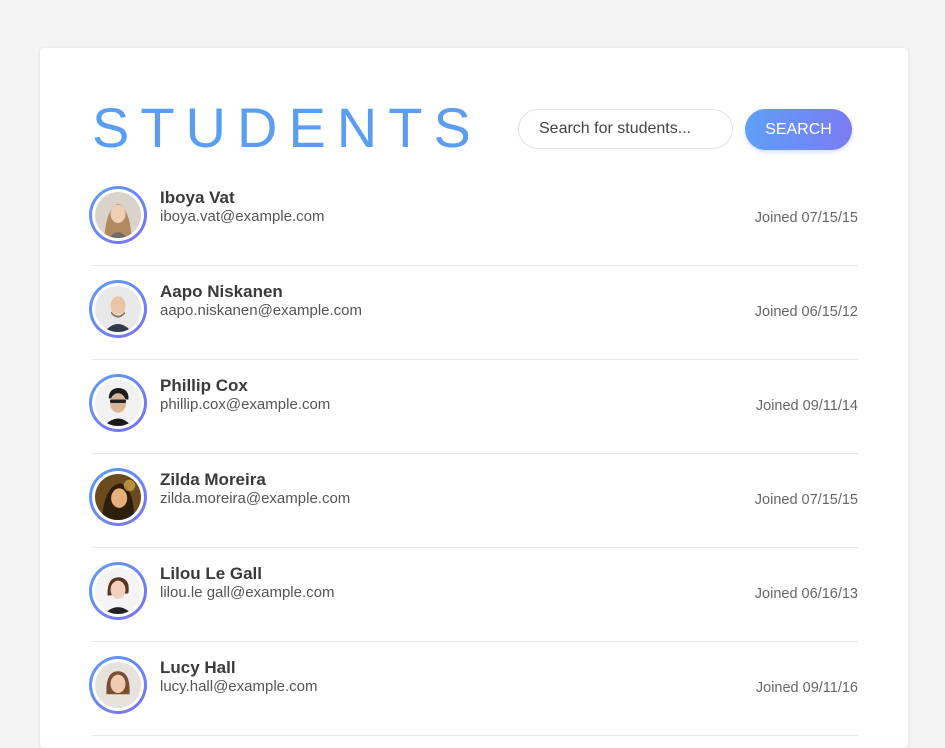 The width and height of the screenshot is (945, 748). I want to click on student-name: Phillip Cox, so click(204, 385).